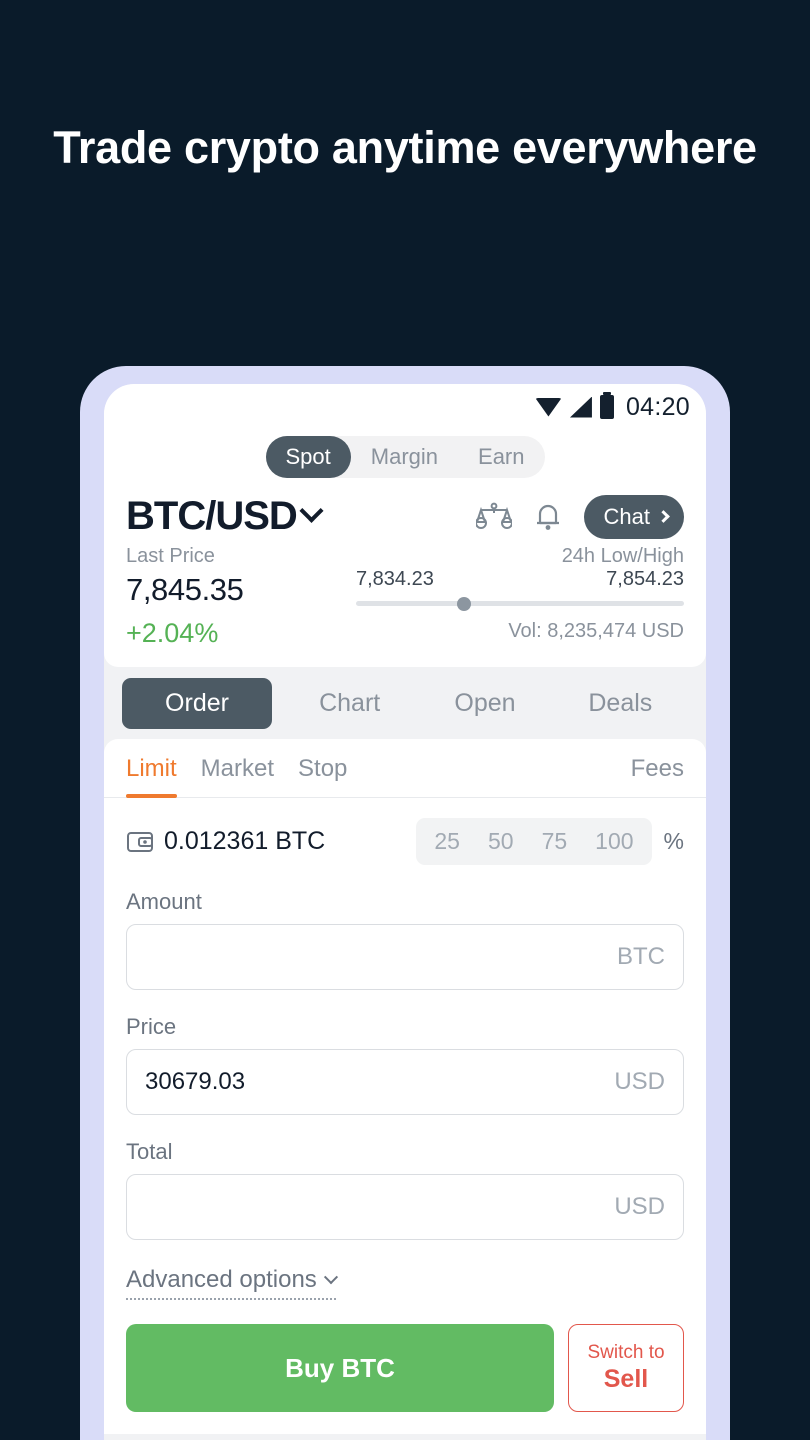  What do you see at coordinates (548, 517) in the screenshot?
I see `bell-icon` at bounding box center [548, 517].